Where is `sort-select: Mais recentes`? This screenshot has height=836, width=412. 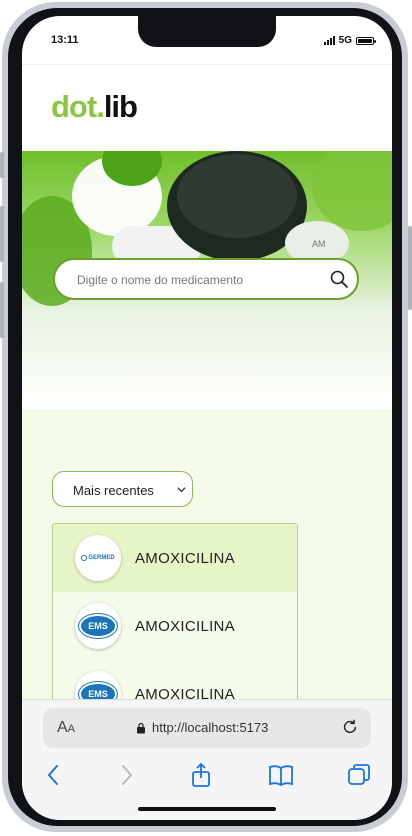
sort-select: Mais recentes is located at coordinates (122, 489).